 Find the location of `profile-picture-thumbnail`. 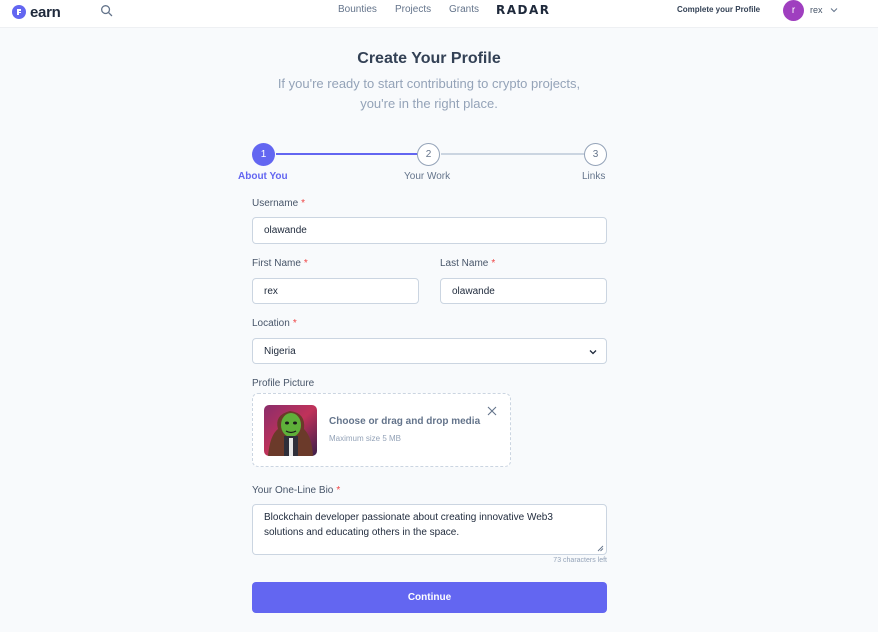

profile-picture-thumbnail is located at coordinates (290, 430).